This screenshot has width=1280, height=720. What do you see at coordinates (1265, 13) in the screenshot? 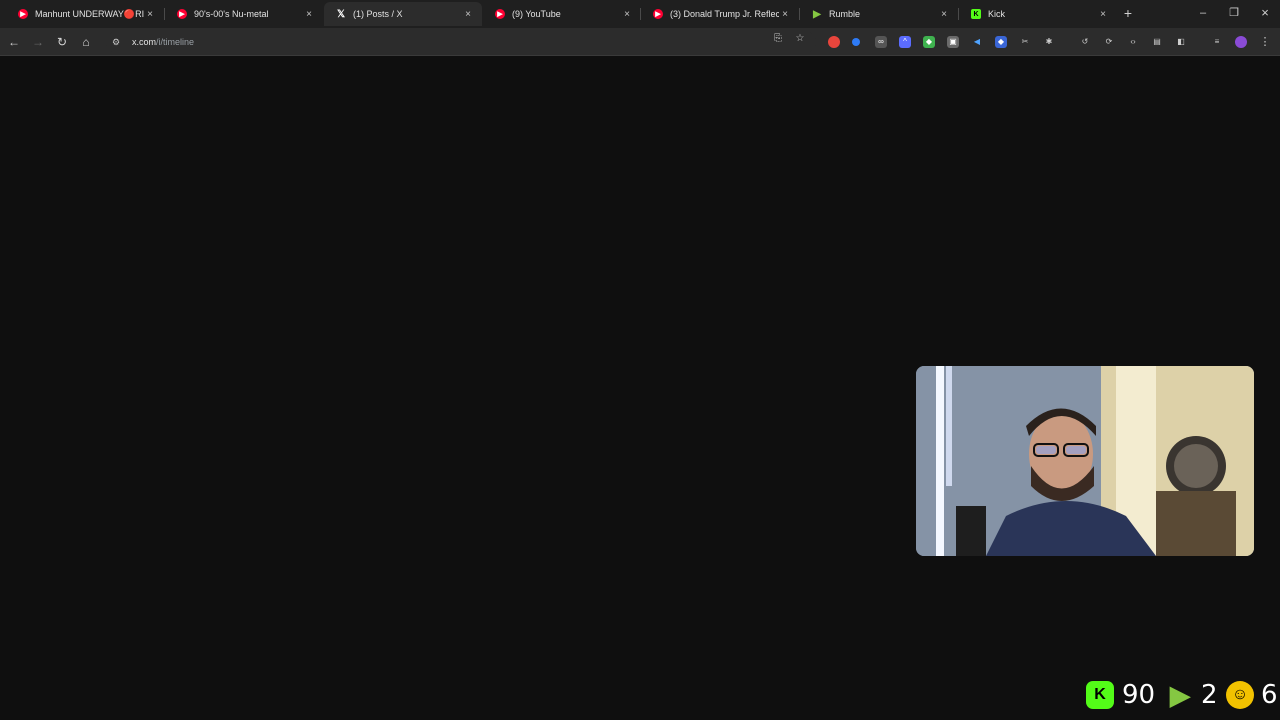
I see `close-window-button: ×` at bounding box center [1265, 13].